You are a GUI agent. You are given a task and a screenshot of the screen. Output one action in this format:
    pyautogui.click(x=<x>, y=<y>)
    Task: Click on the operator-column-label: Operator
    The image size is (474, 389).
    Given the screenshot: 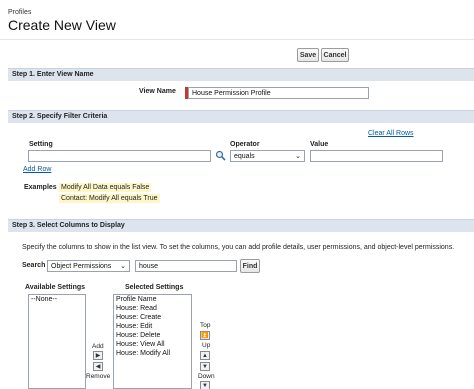 What is the action you would take?
    pyautogui.click(x=245, y=144)
    